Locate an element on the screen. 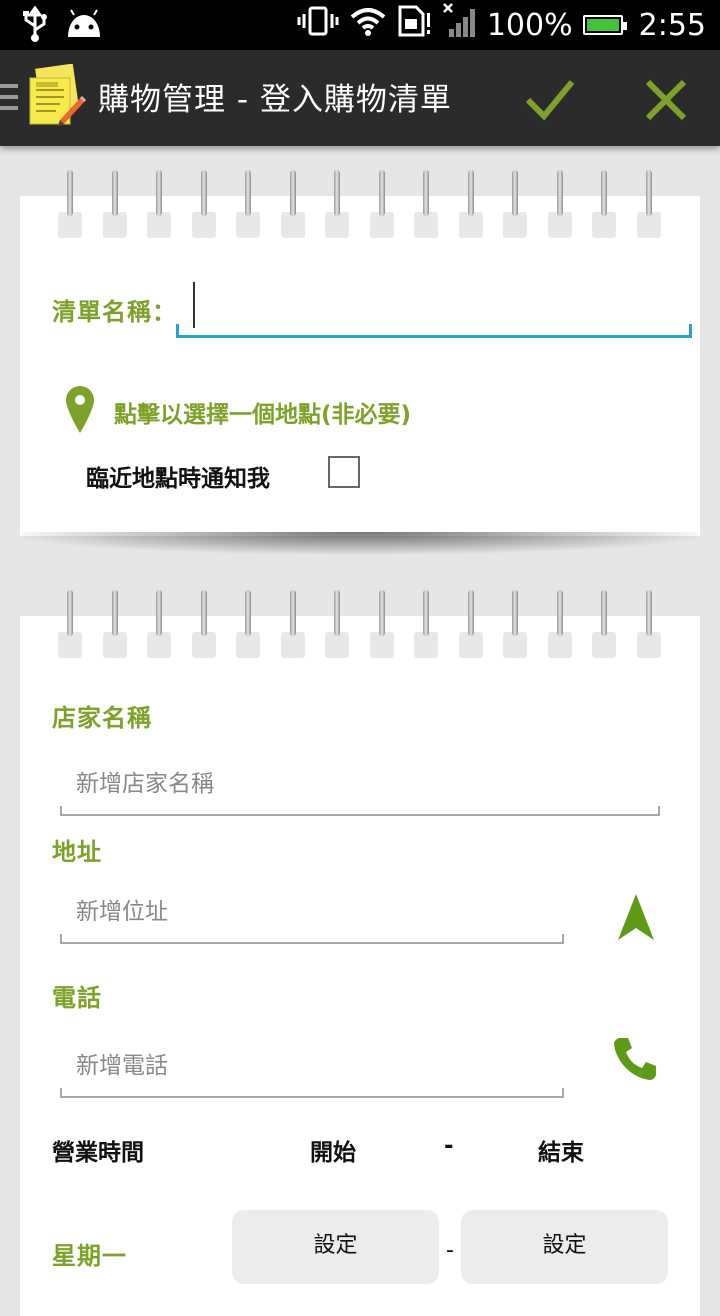 This screenshot has height=1316, width=720. day-label-monday: 星期一 is located at coordinates (89, 1256).